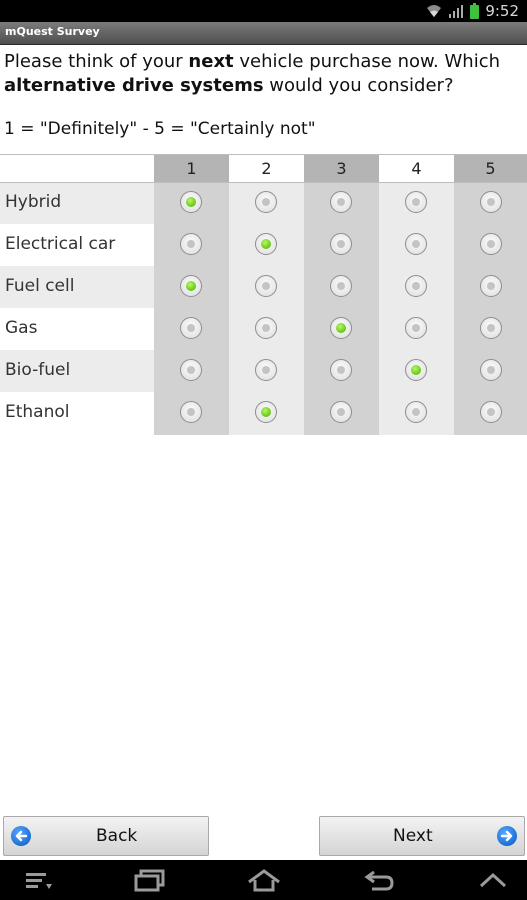  What do you see at coordinates (38, 370) in the screenshot?
I see `row-label: Bio-fuel` at bounding box center [38, 370].